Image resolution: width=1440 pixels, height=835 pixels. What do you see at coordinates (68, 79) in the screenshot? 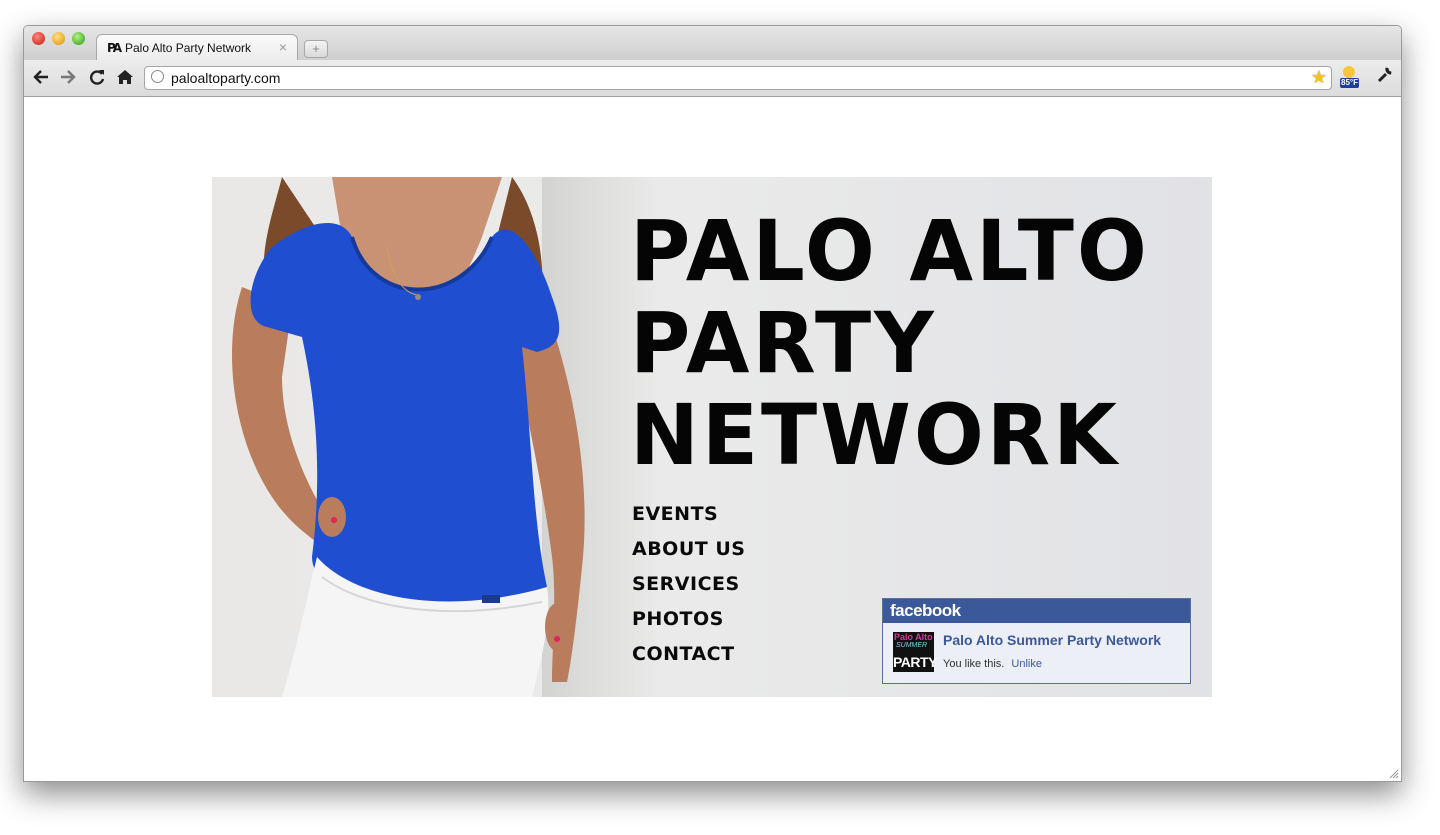
I see `forward-arrow-icon` at bounding box center [68, 79].